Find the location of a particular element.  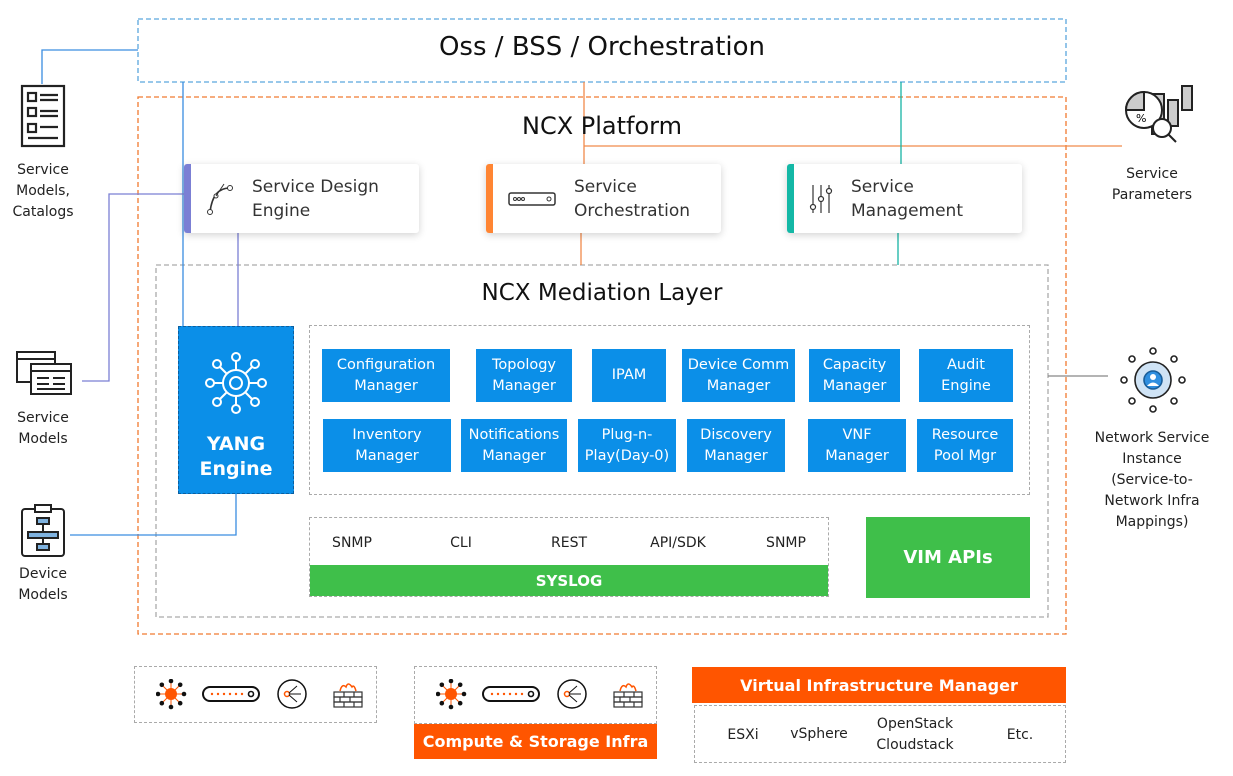

yang-label-2: Engine is located at coordinates (236, 469).